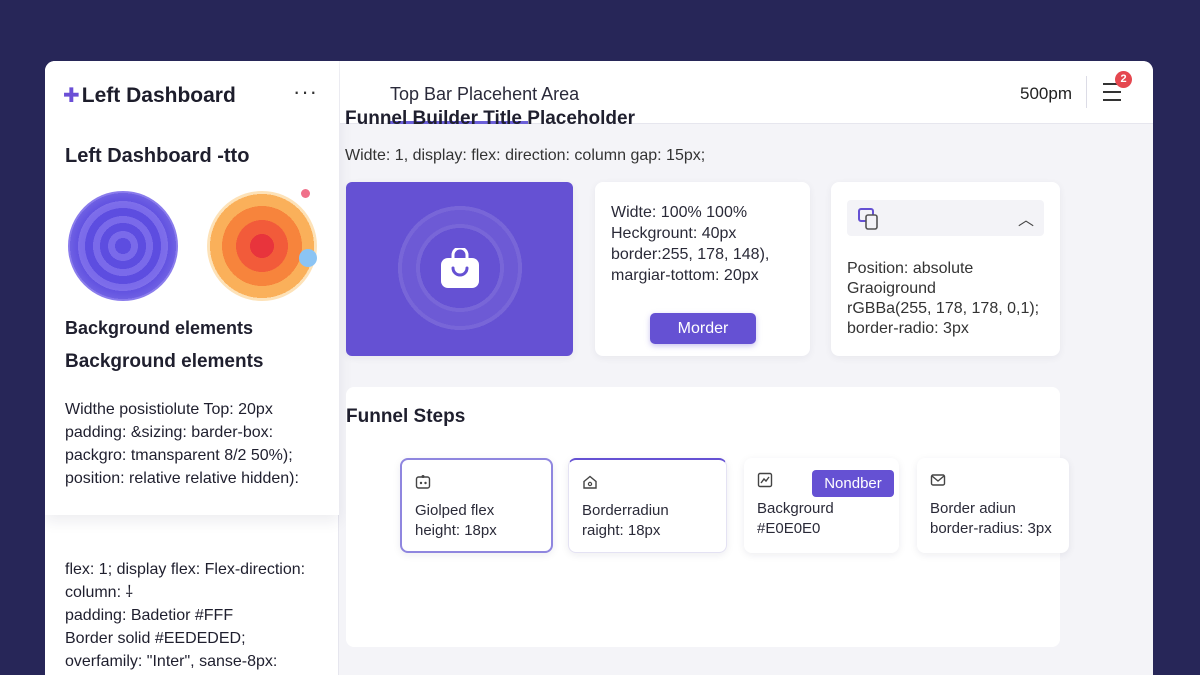  What do you see at coordinates (891, 288) in the screenshot?
I see `position-line: Graoiground` at bounding box center [891, 288].